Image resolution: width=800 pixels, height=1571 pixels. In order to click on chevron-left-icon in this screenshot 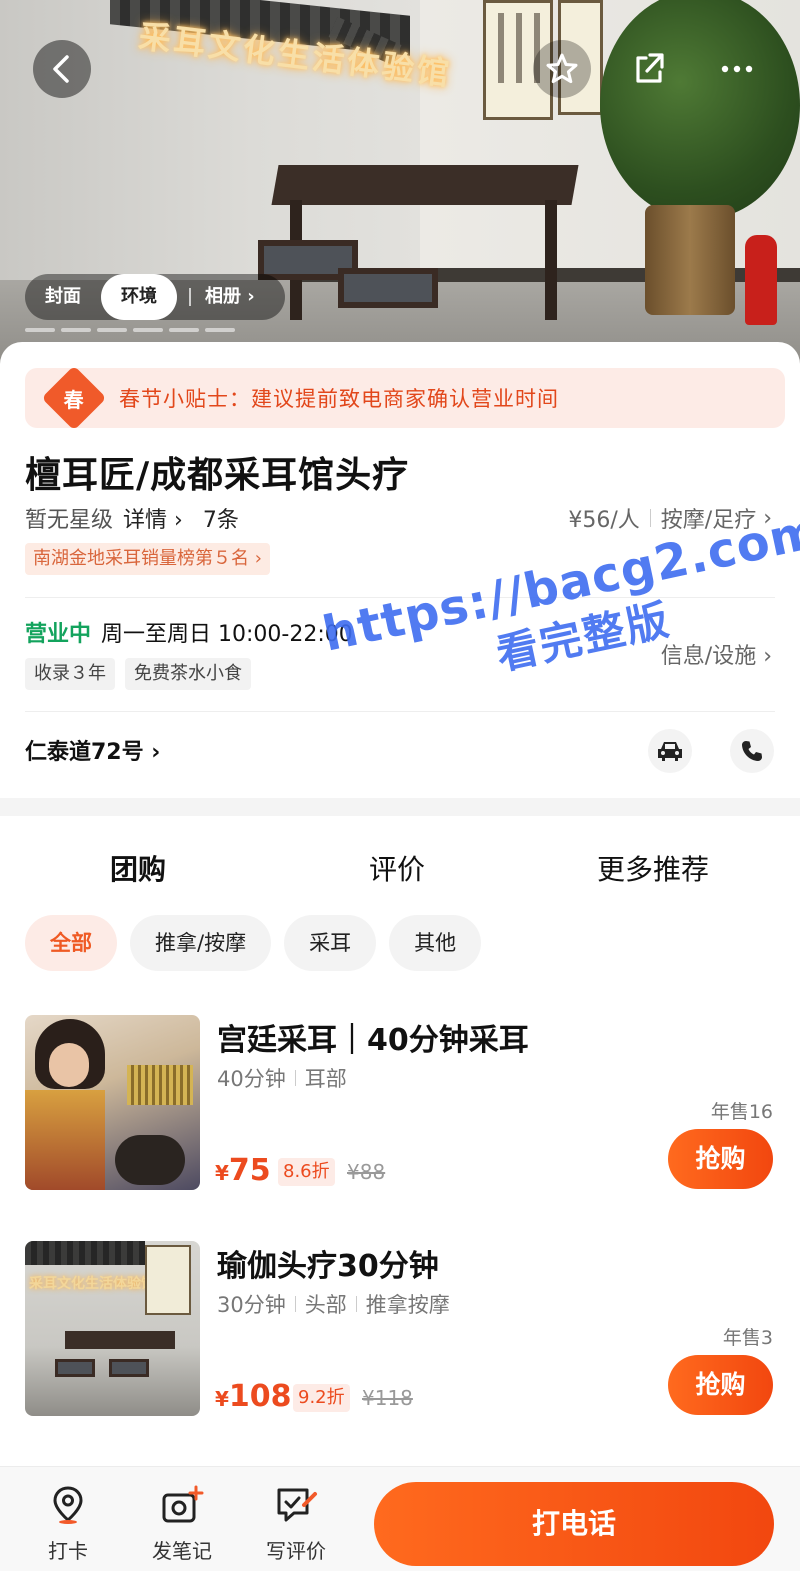, I will do `click(61, 69)`.